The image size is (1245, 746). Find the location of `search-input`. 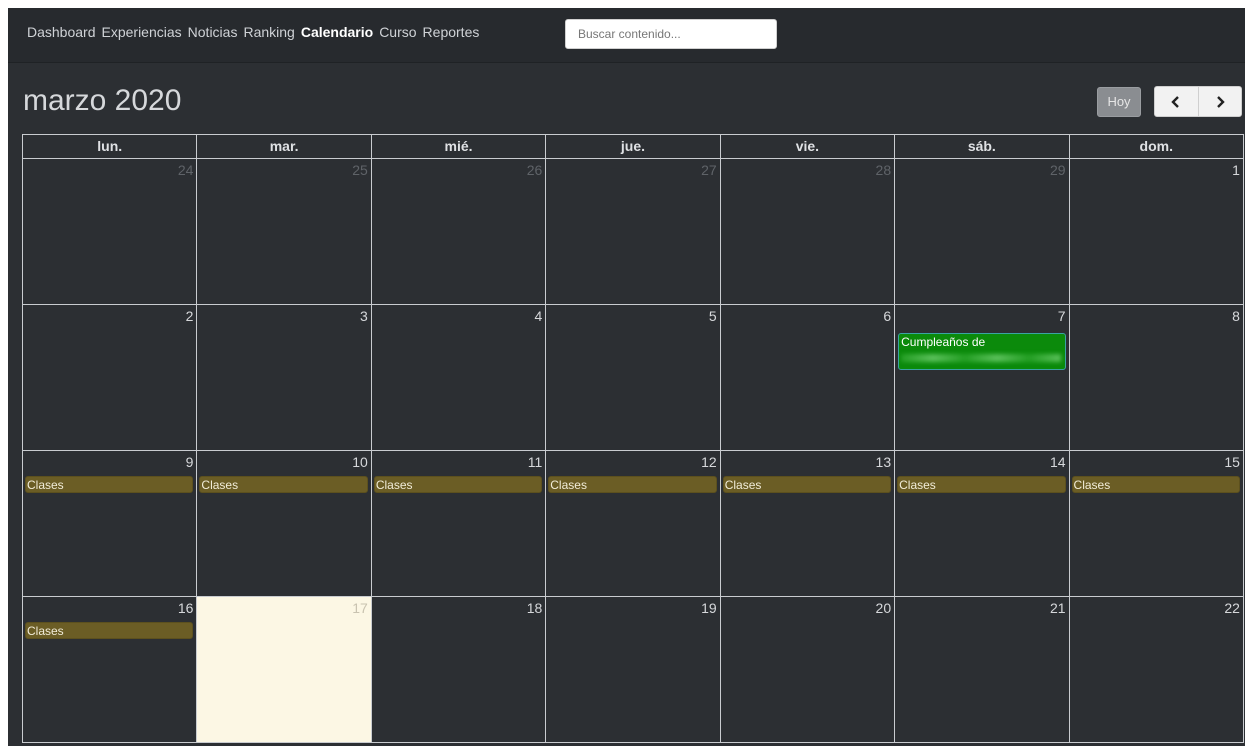

search-input is located at coordinates (671, 34).